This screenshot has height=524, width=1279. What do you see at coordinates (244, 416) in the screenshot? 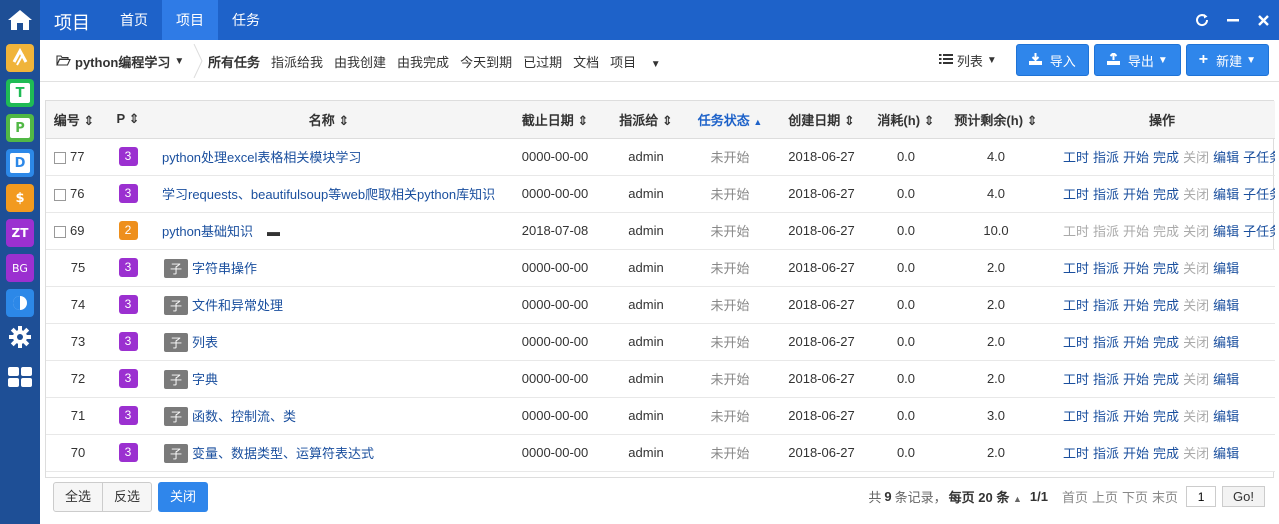
I see `task-name: 函数、控制流、类` at bounding box center [244, 416].